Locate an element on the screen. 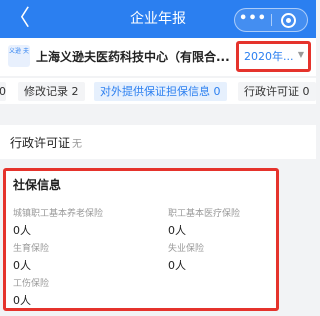 This screenshot has height=316, width=320. tab-guarantee-info: 对外提供保证担保信息 0 is located at coordinates (160, 91).